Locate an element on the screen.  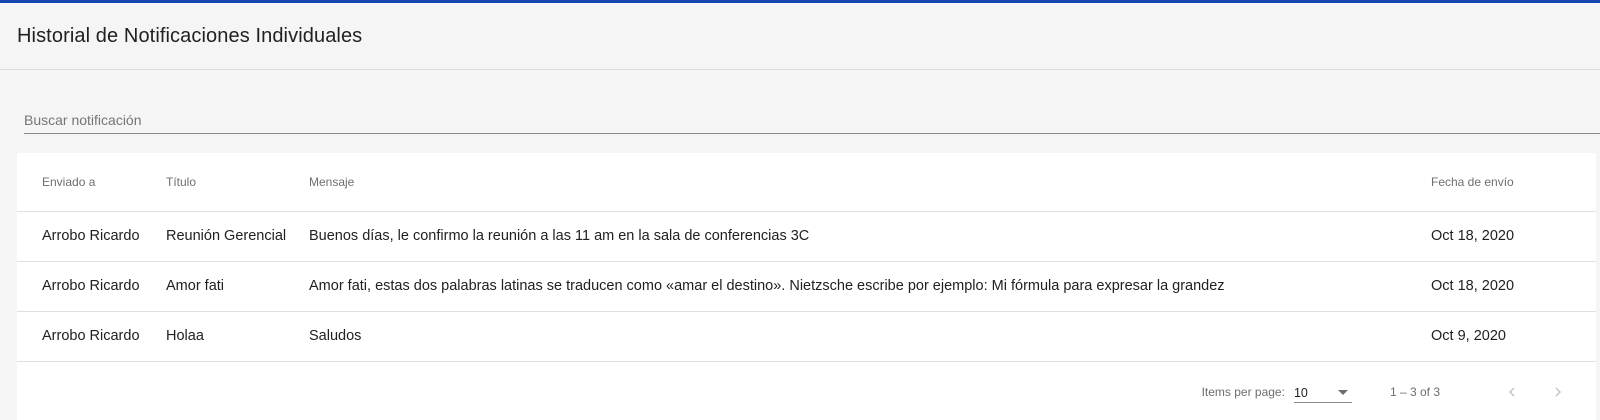
search-input is located at coordinates (812, 117).